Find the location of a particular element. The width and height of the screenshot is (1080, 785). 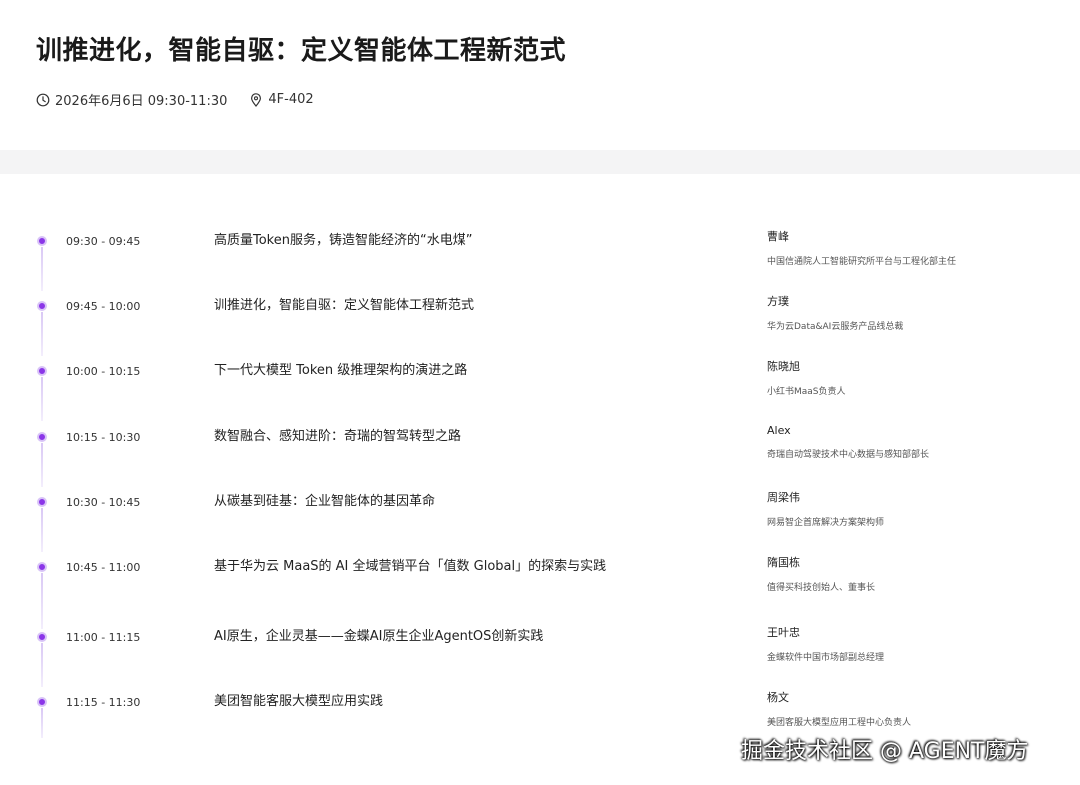

speaker-name: 周梁伟 is located at coordinates (783, 497).